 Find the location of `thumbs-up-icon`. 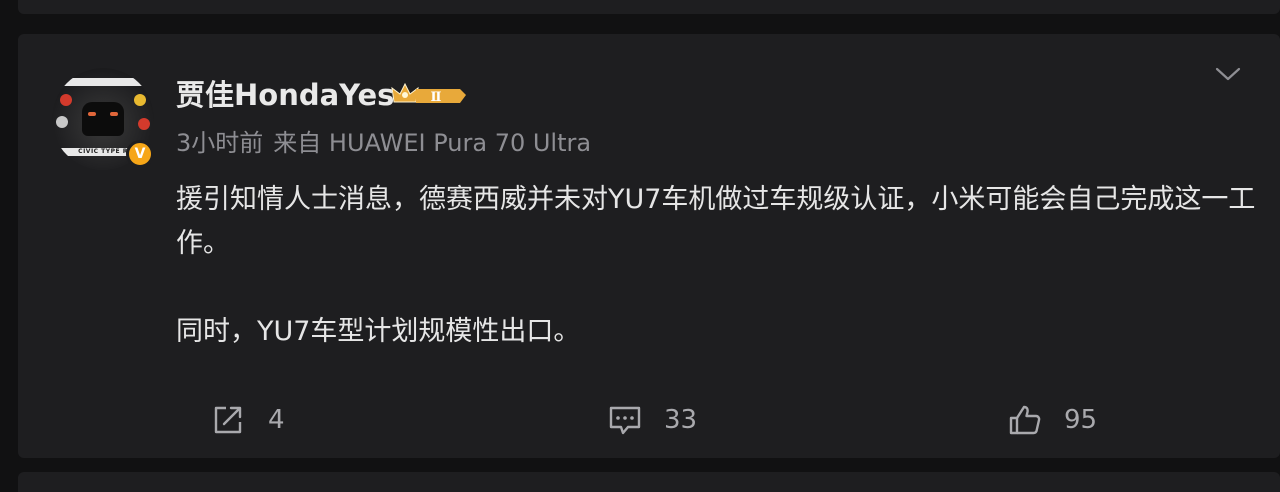

thumbs-up-icon is located at coordinates (1025, 420).